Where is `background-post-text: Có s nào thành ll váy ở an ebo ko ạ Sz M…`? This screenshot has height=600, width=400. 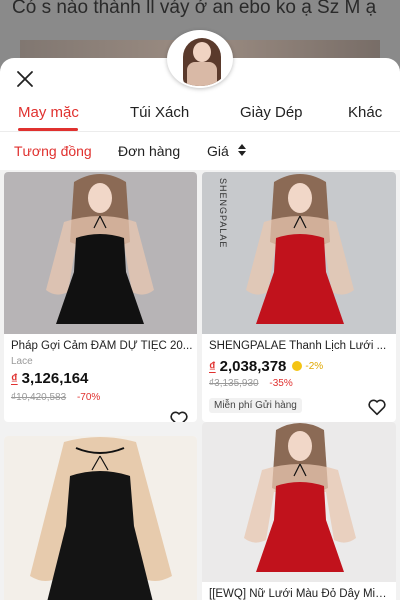 background-post-text: Có s nào thành ll váy ở an ebo ko ạ Sz M… is located at coordinates (194, 9).